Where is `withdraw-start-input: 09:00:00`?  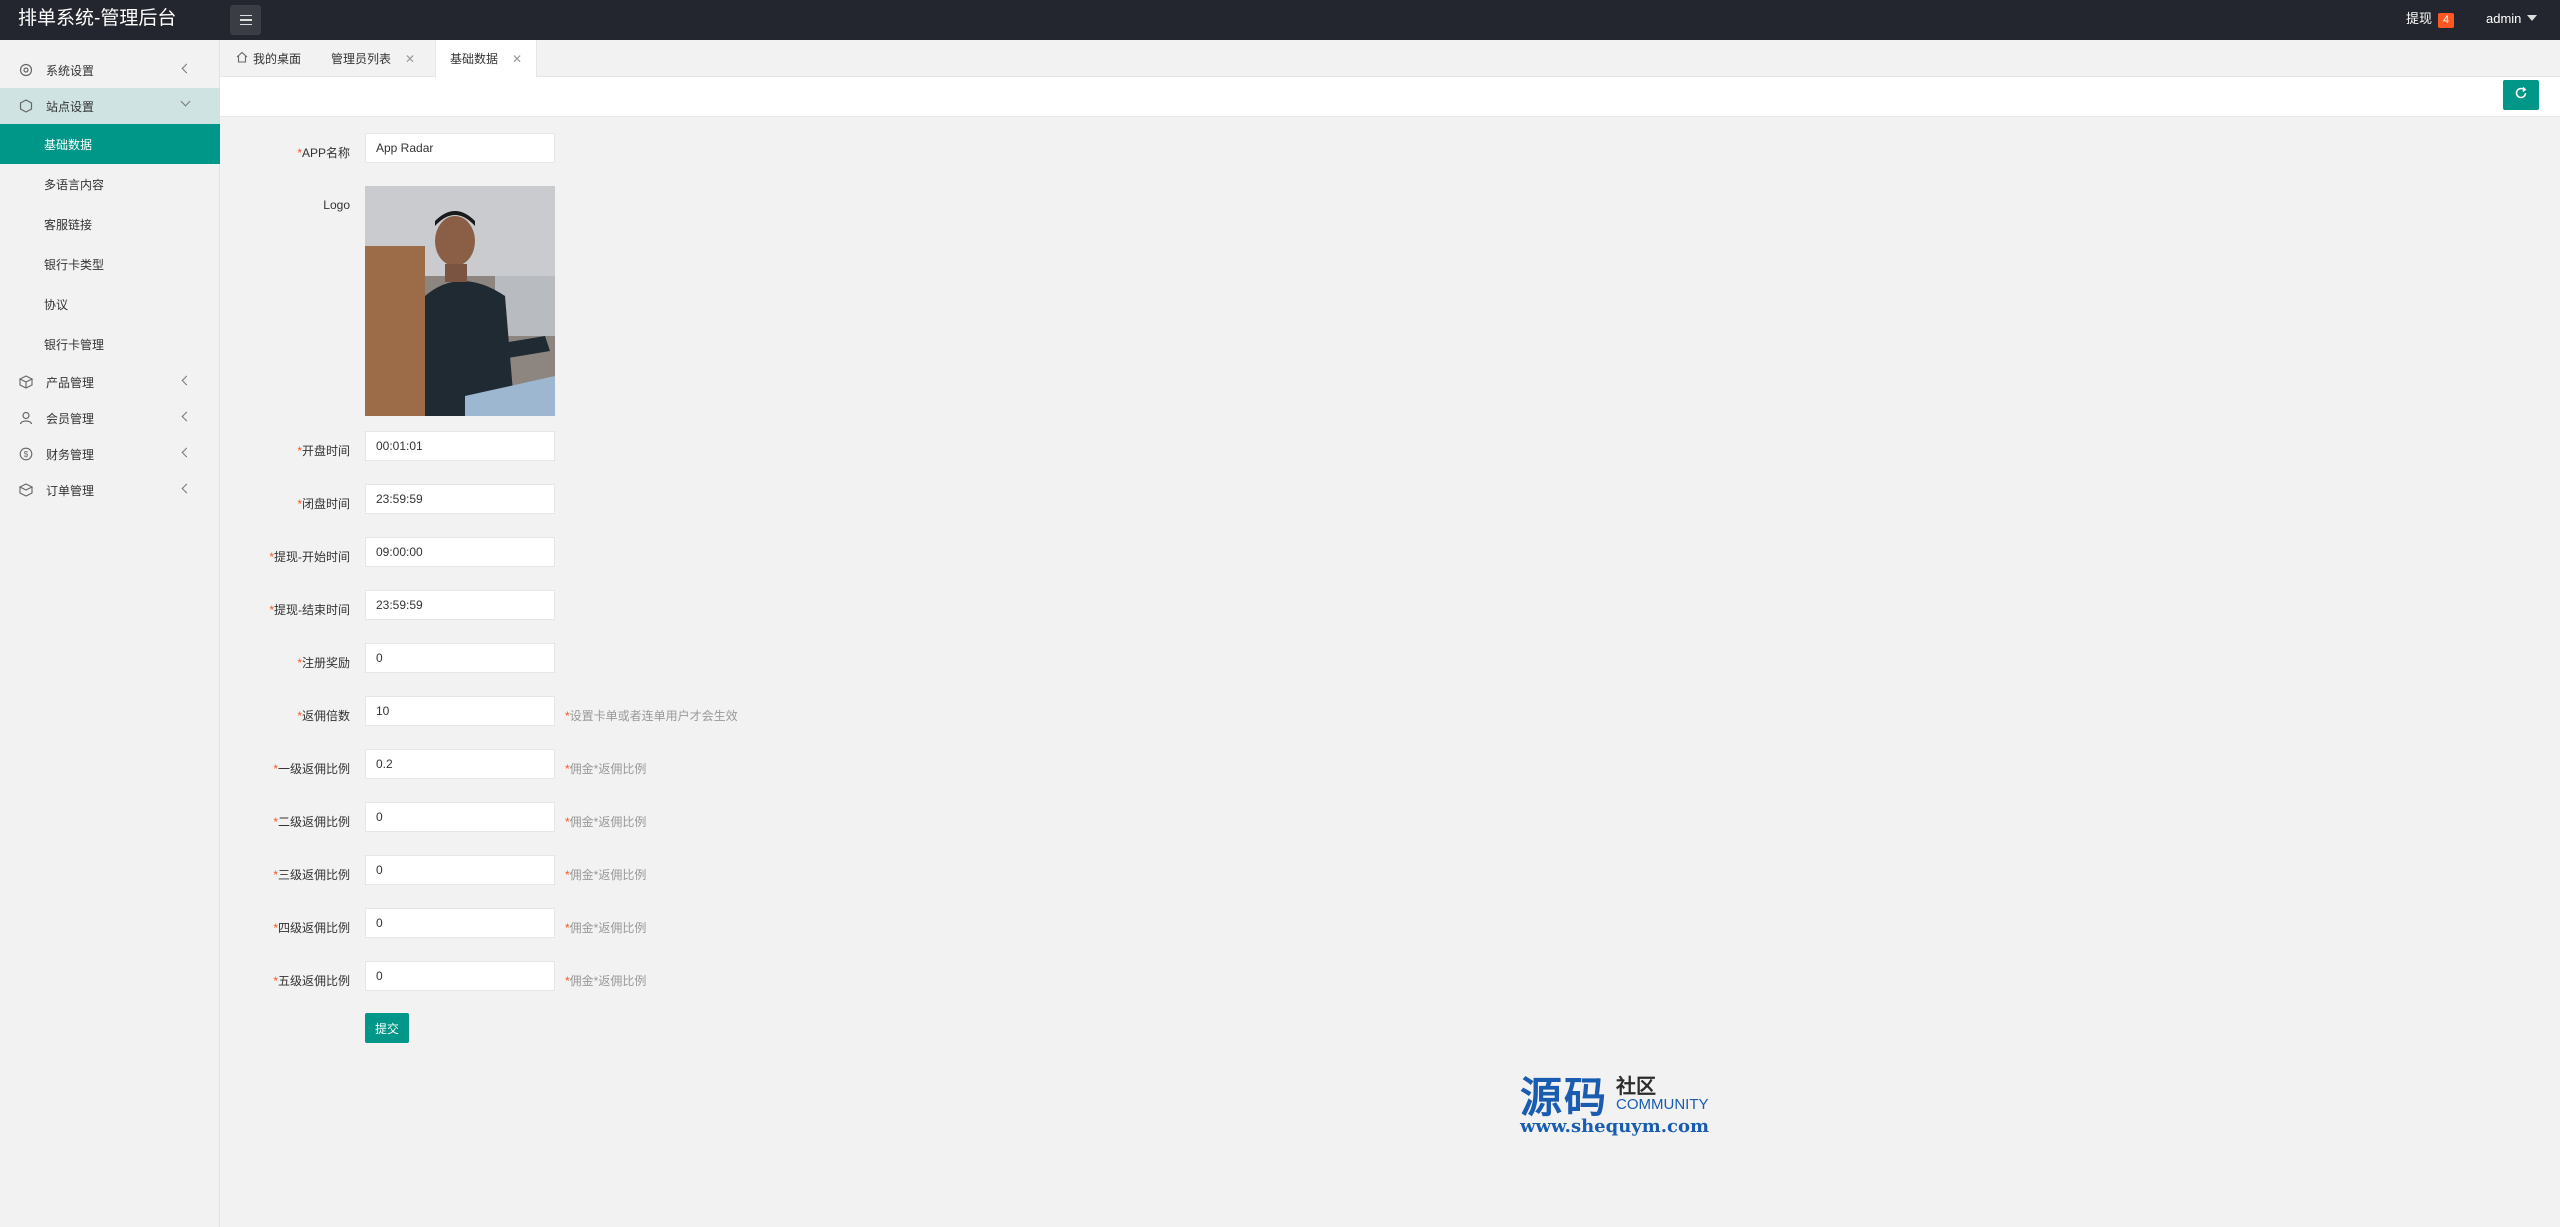
withdraw-start-input: 09:00:00 is located at coordinates (460, 552).